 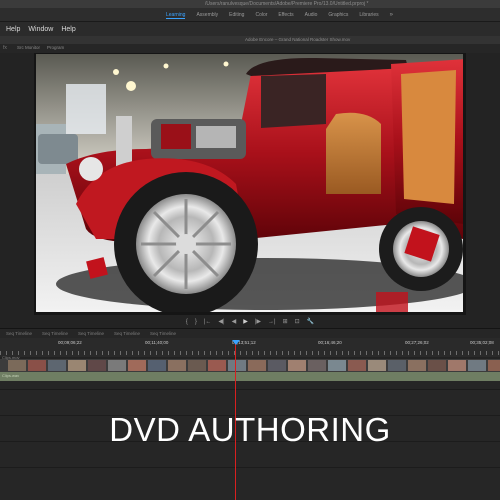 What do you see at coordinates (207, 15) in the screenshot?
I see `workspace-tab-assembly: Assembly` at bounding box center [207, 15].